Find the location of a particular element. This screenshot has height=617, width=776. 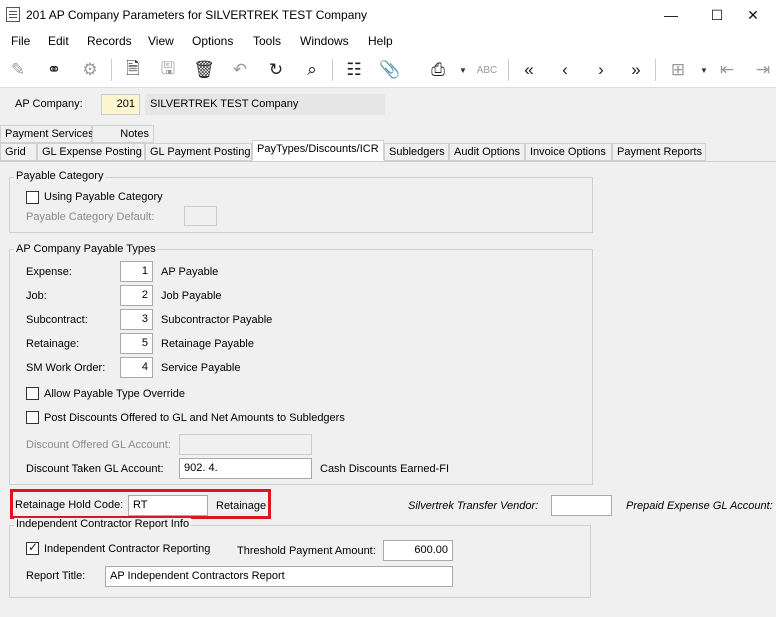

tab-gl-expense-posting: GL Expense Posting is located at coordinates (91, 152).